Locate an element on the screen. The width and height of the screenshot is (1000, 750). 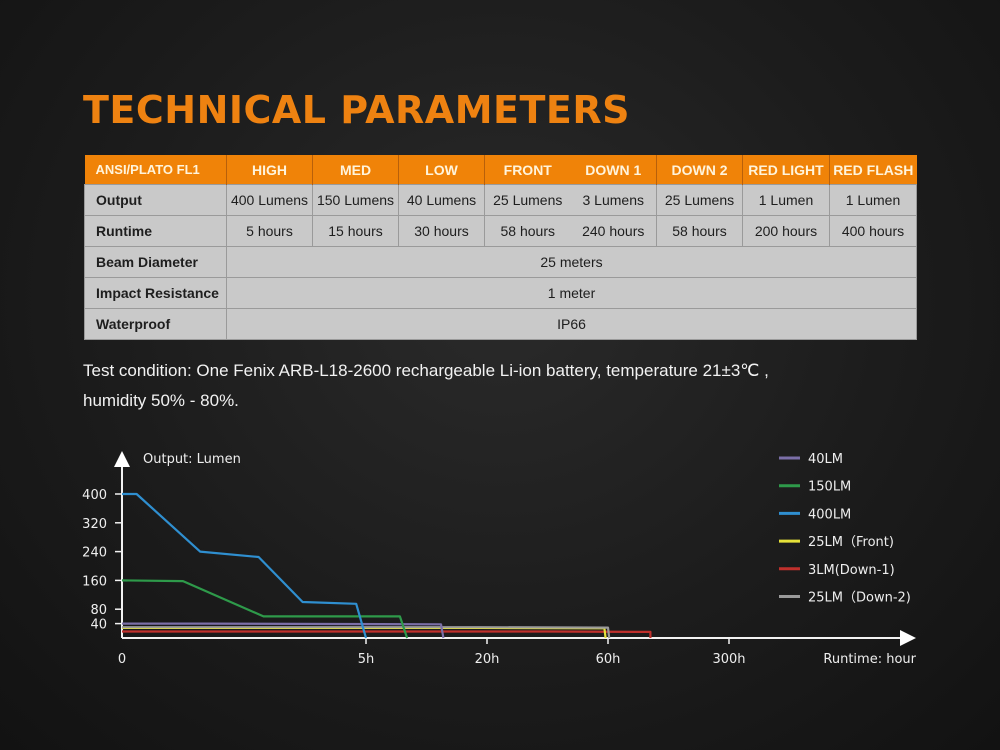
y-tick-label: 80 is located at coordinates (98, 610).